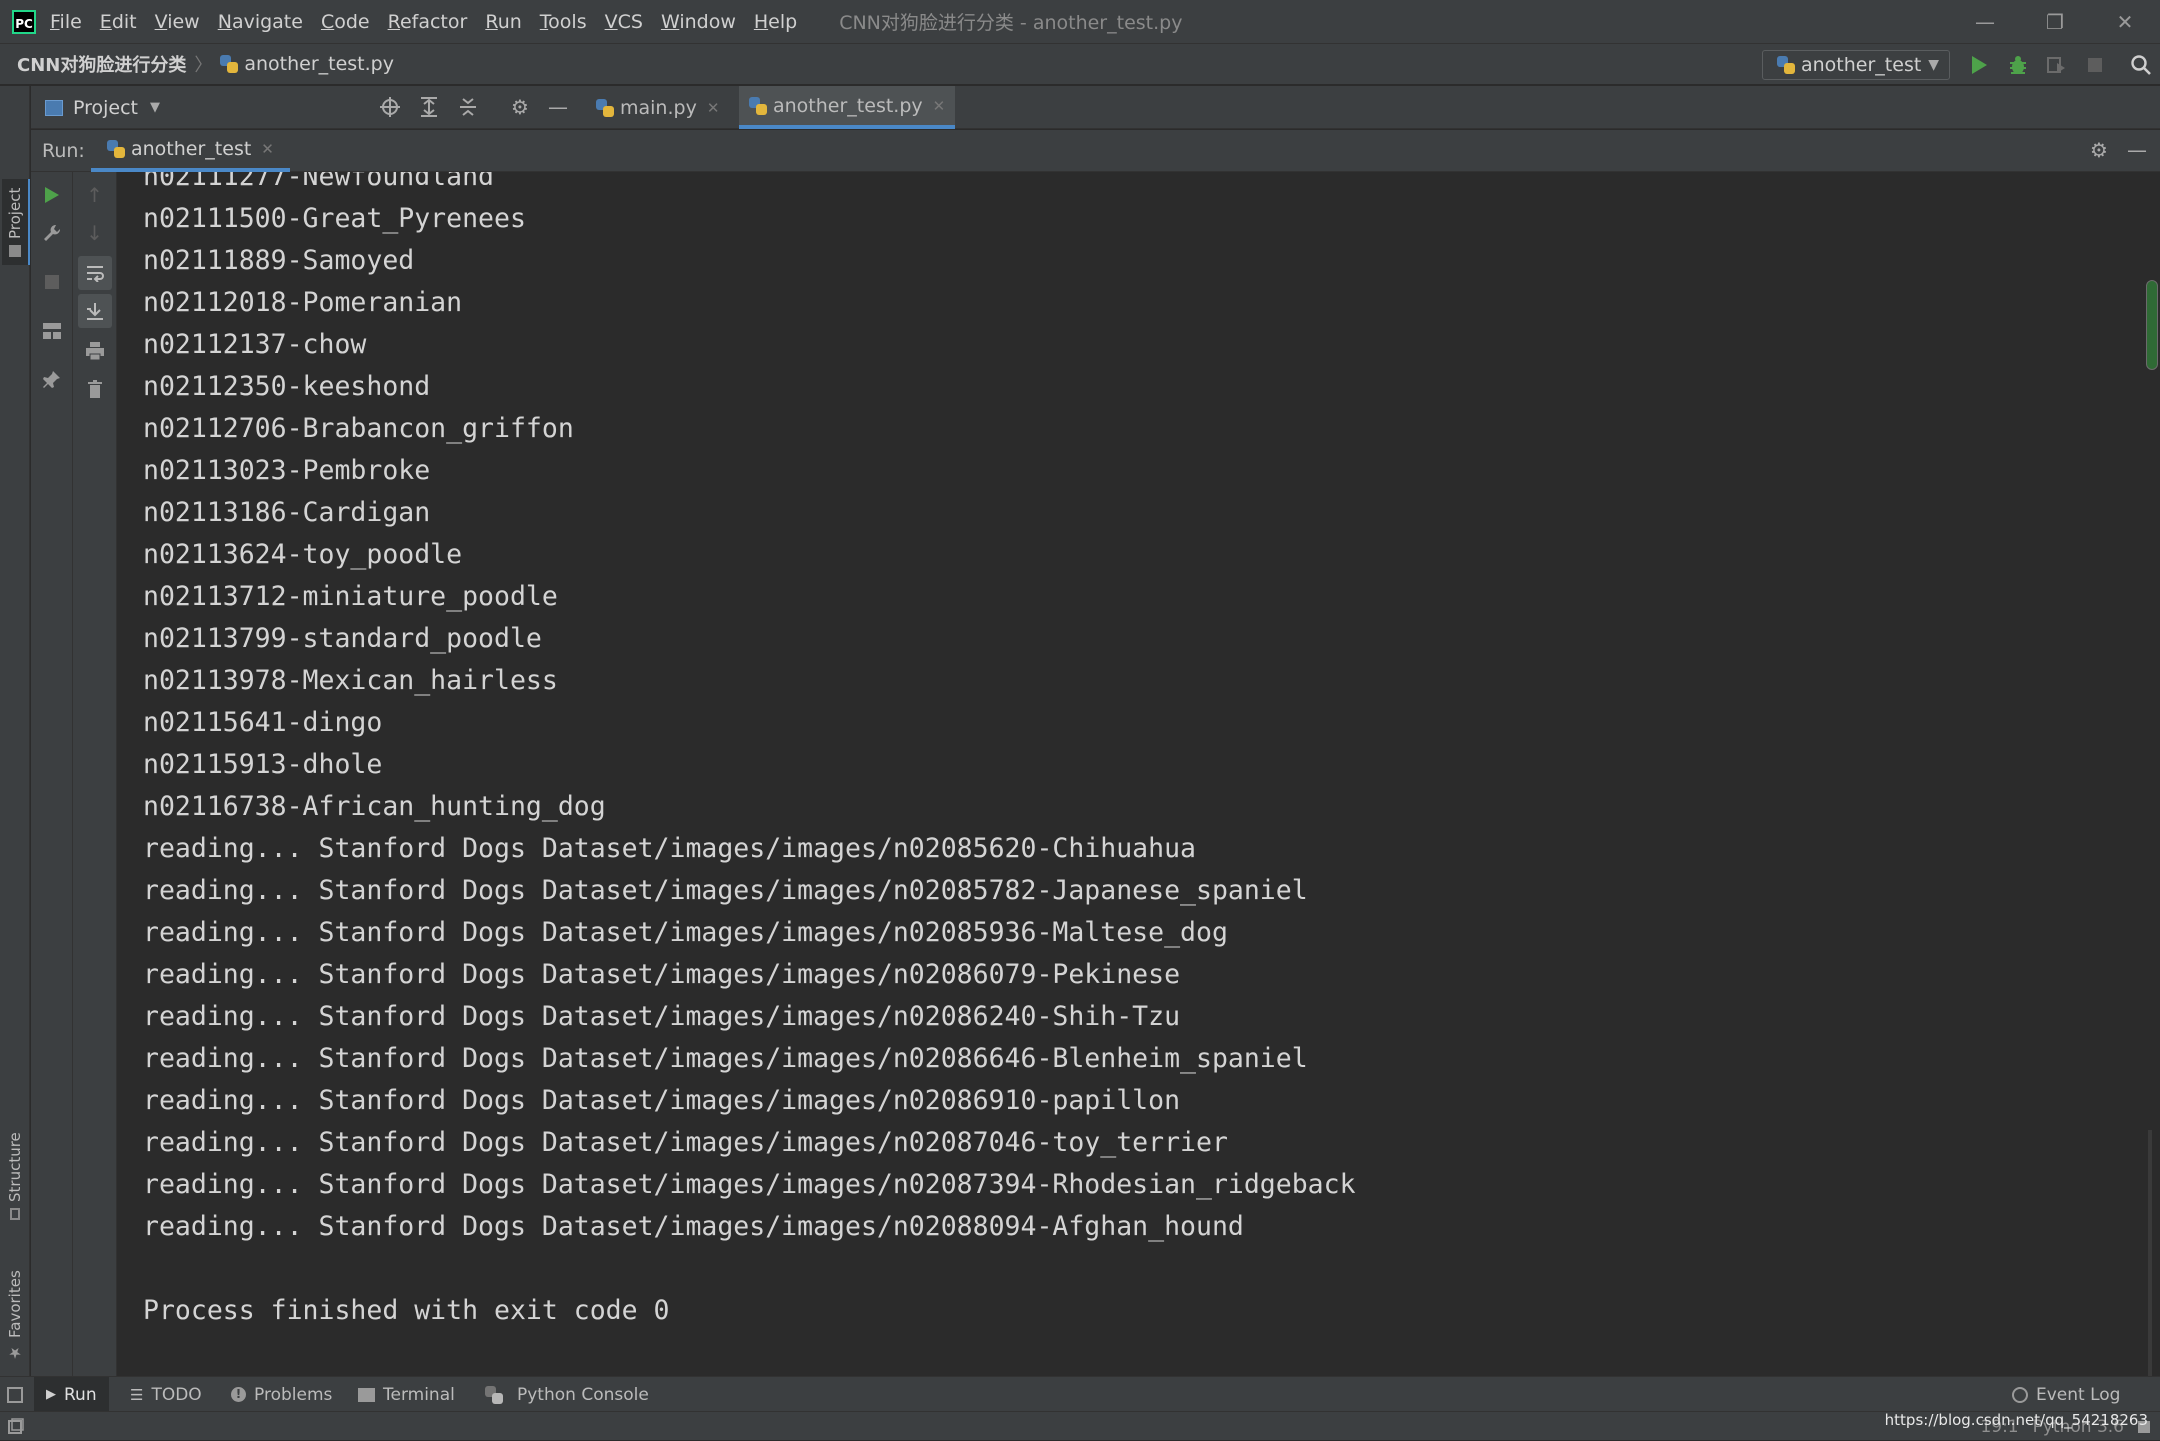 This screenshot has height=1441, width=2160. Describe the element at coordinates (2141, 65) in the screenshot. I see `search-icon` at that location.